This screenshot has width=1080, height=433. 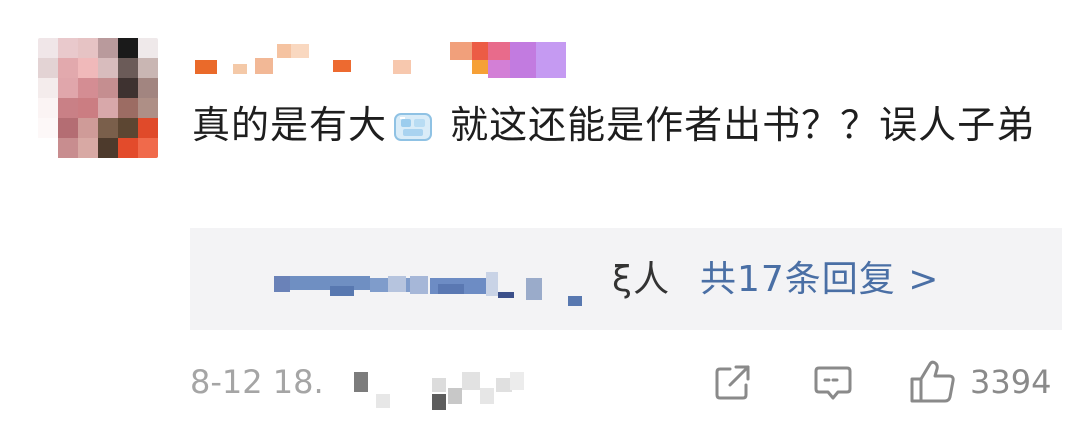 I want to click on comment-timestamp: 8-12 18., so click(x=257, y=382).